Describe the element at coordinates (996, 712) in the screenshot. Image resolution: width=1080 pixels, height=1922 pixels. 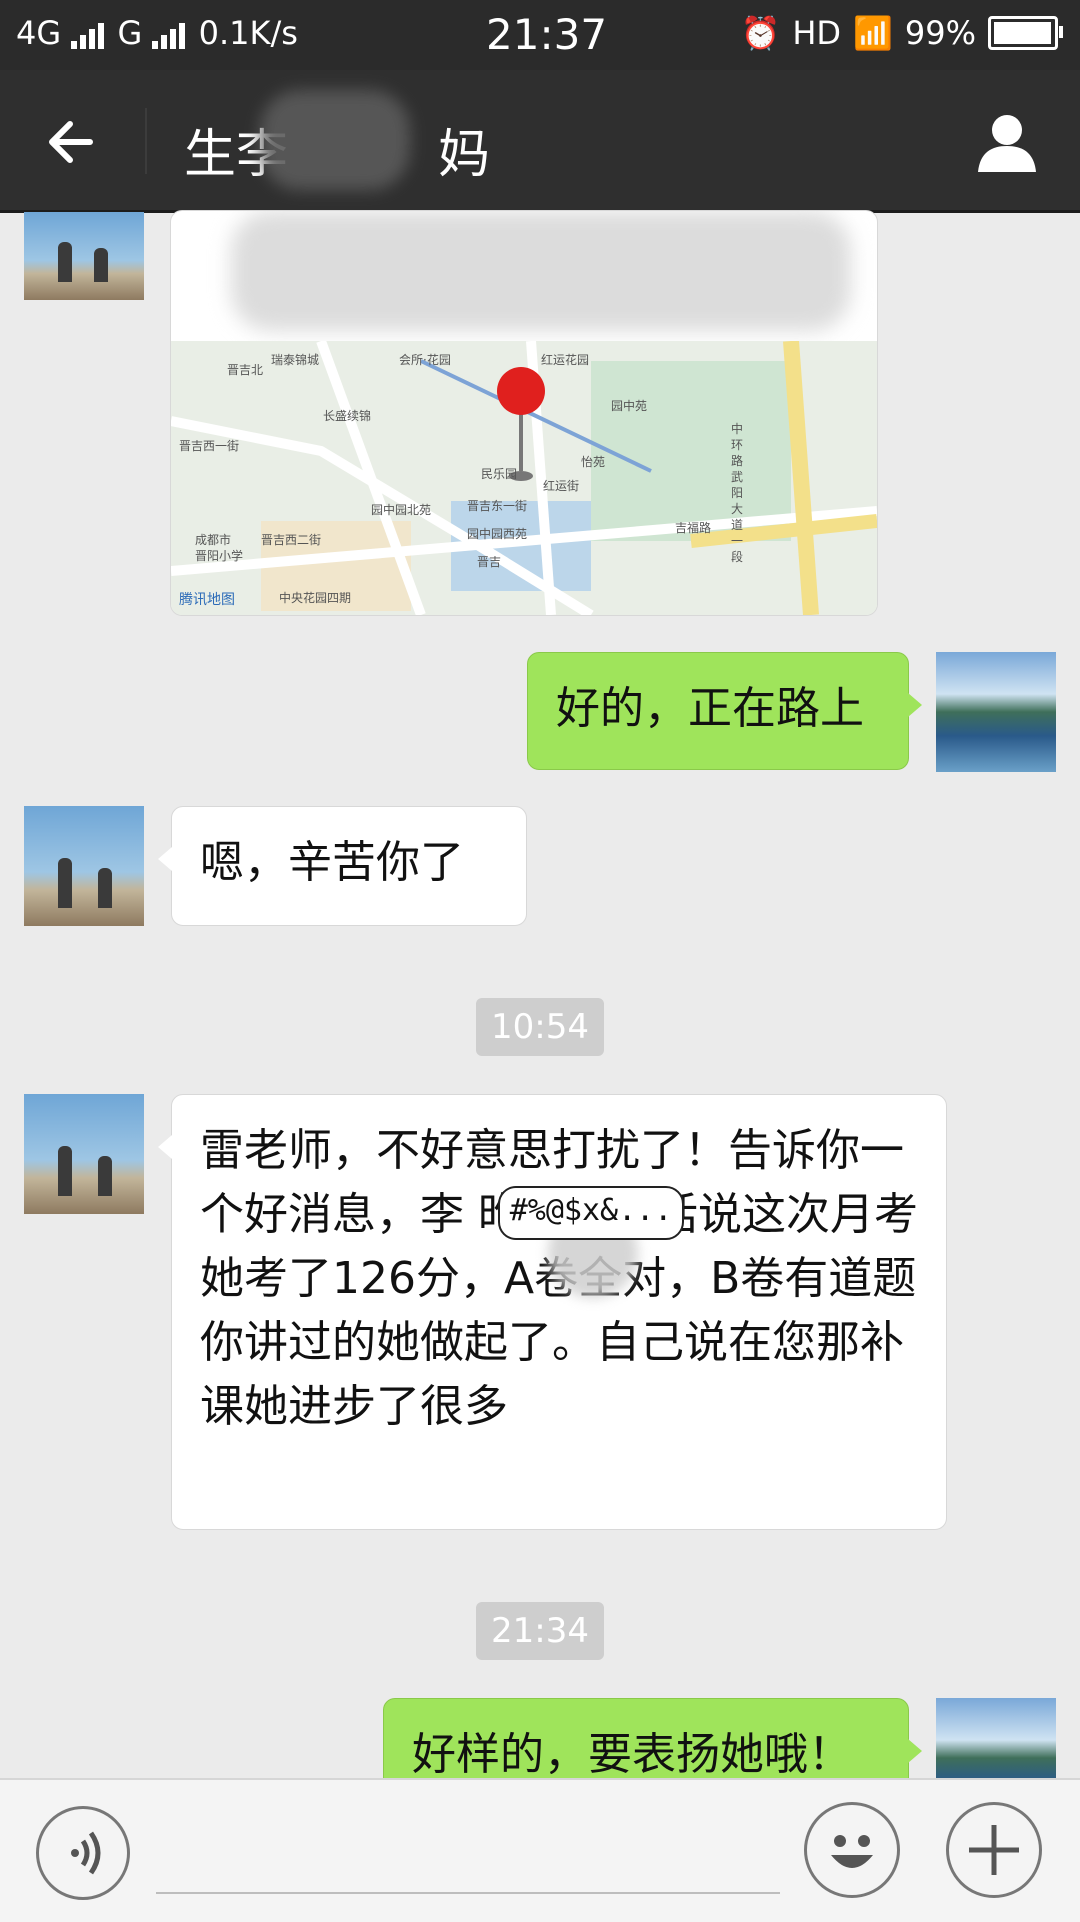
I see `my-avatar` at that location.